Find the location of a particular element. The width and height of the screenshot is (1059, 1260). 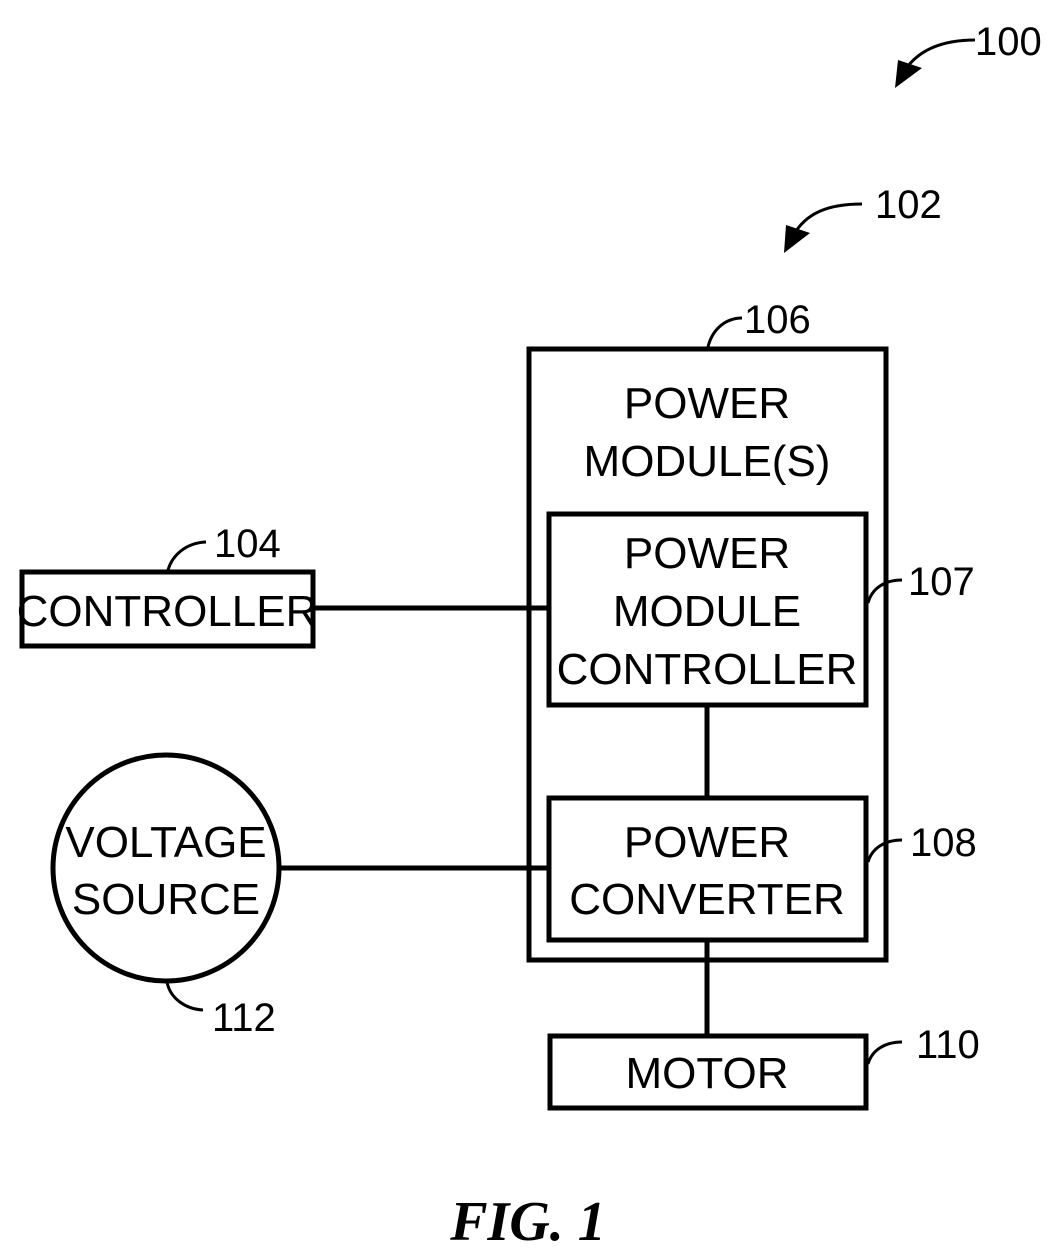

voltage-source-block: VOLTAGE SOURCE 112 is located at coordinates (166, 896).